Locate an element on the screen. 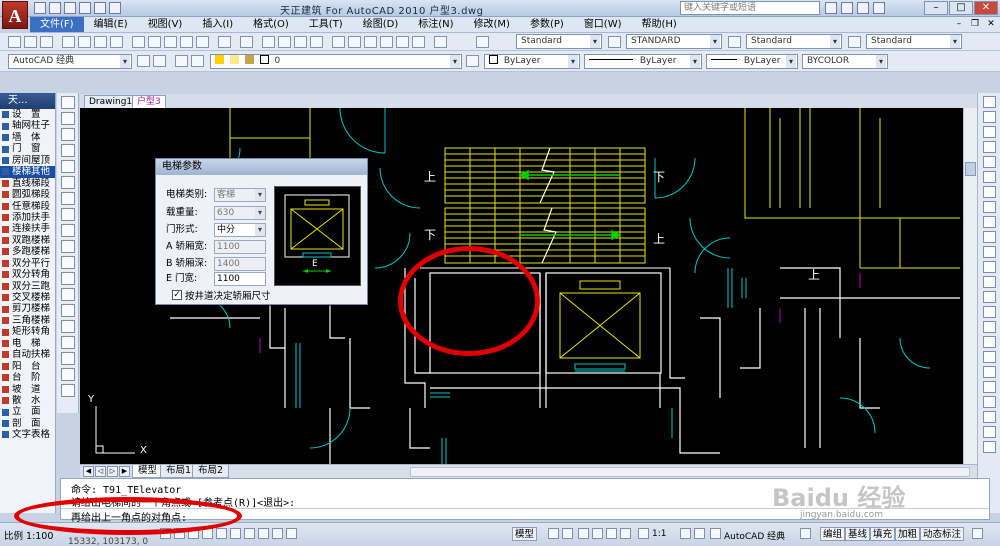  revision-cloud-icon is located at coordinates (68, 214).